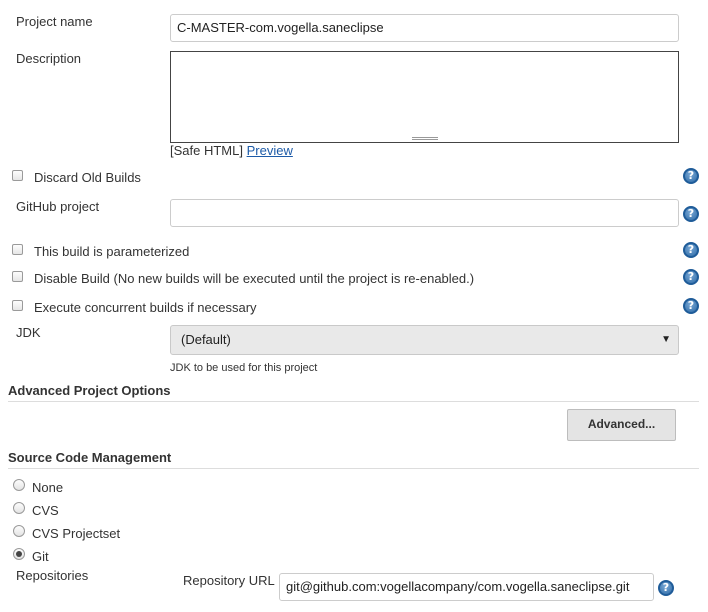 The width and height of the screenshot is (708, 612). I want to click on concurrent-builds-checkbox, so click(17, 305).